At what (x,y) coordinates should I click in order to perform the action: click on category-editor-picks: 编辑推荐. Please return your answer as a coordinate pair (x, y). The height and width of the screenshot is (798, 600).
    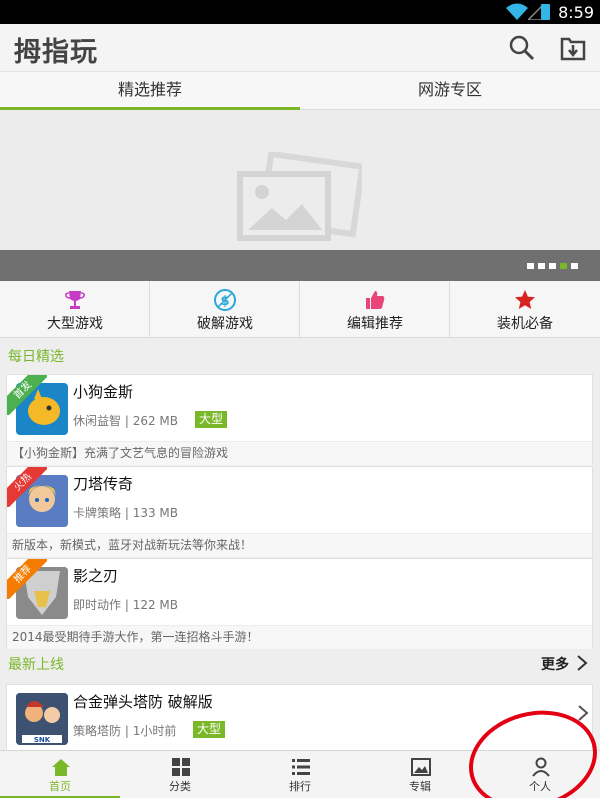
    Looking at the image, I should click on (375, 309).